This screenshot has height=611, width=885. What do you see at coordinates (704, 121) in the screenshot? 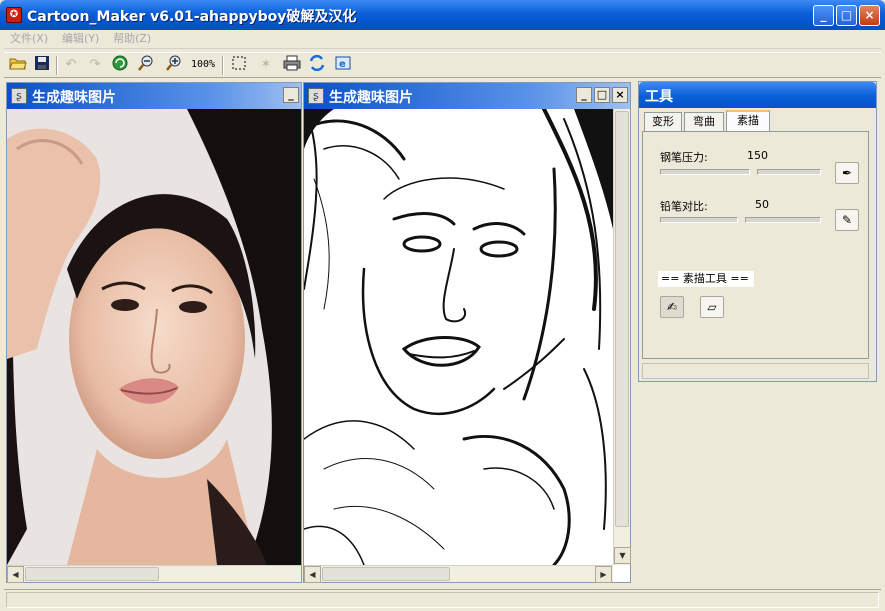
I see `tab-bend: 弯曲` at bounding box center [704, 121].